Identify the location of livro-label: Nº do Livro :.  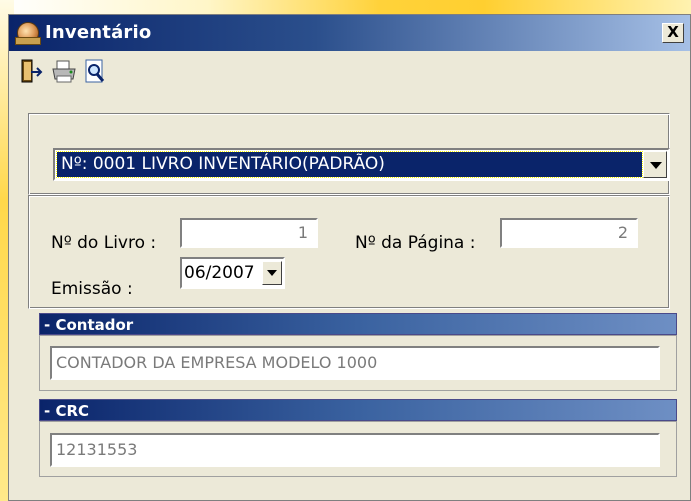
(104, 243).